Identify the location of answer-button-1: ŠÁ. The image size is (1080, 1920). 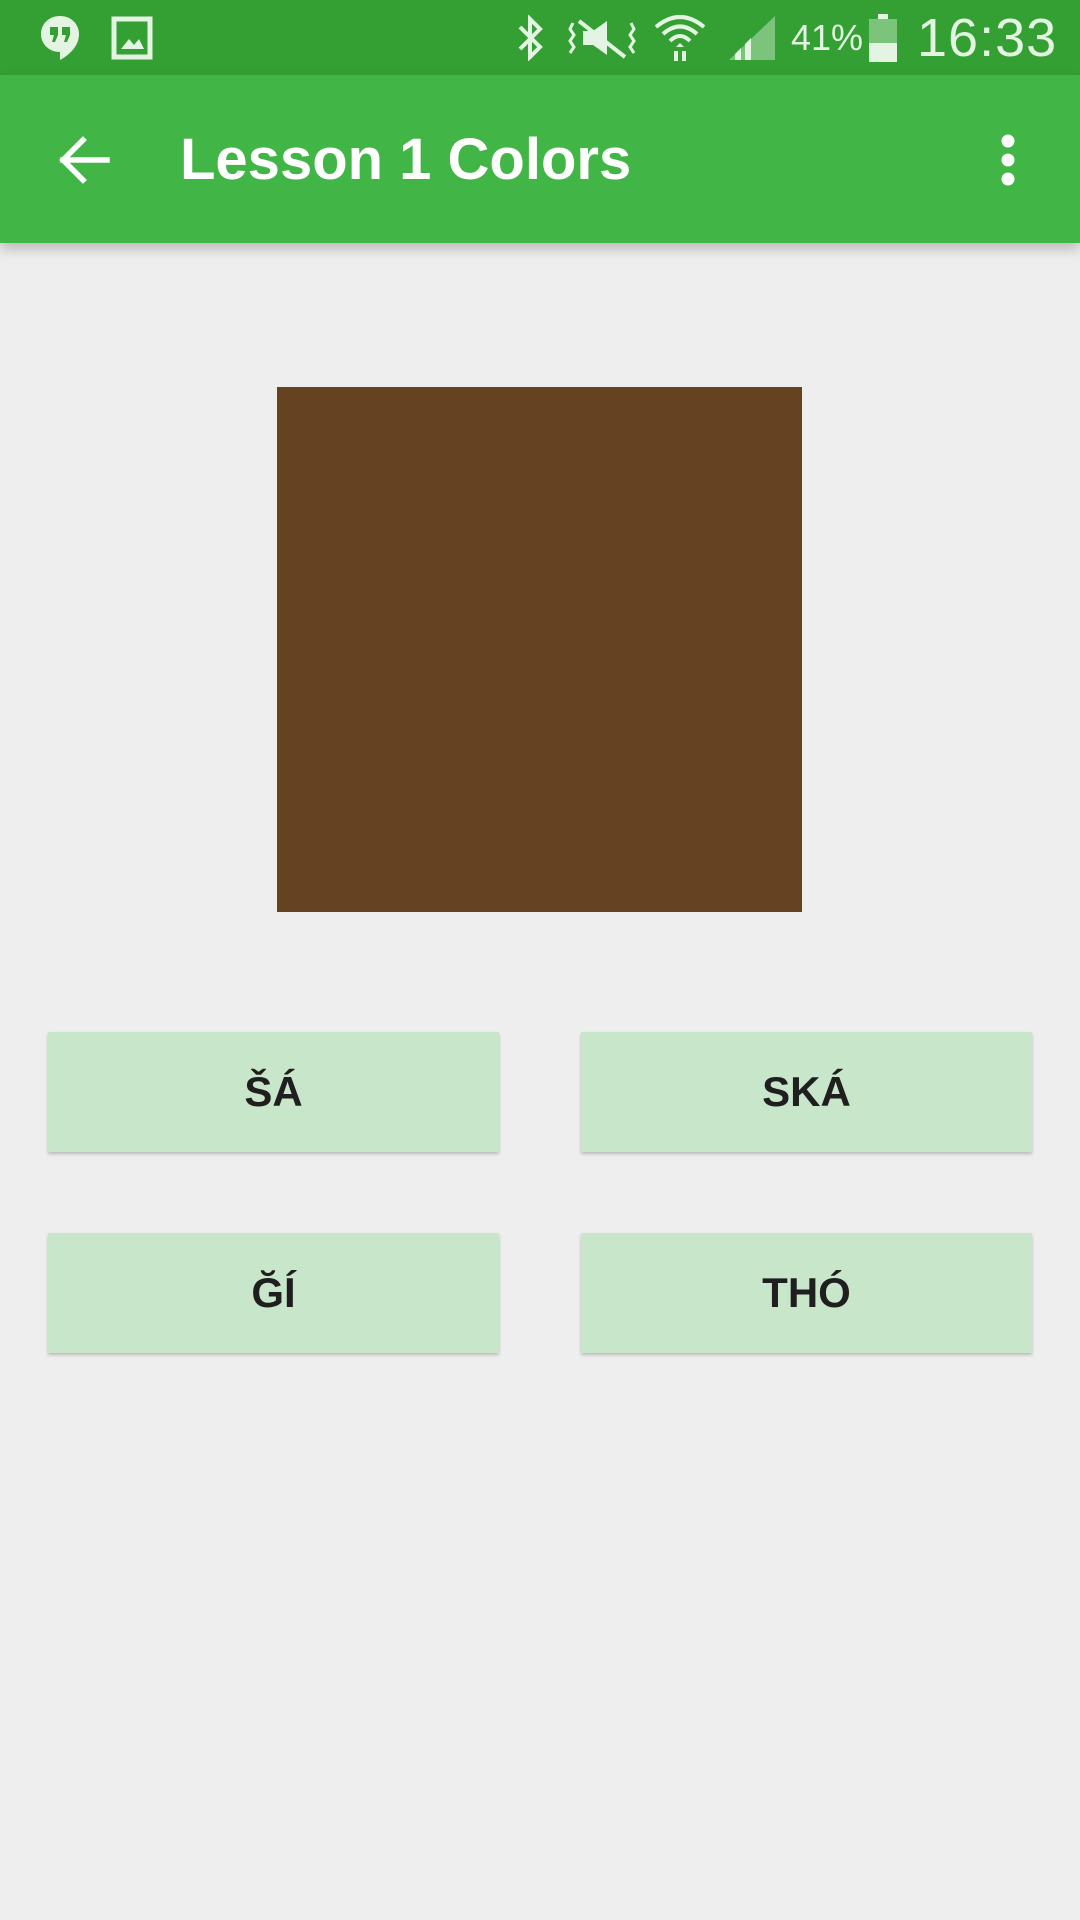
(273, 1092).